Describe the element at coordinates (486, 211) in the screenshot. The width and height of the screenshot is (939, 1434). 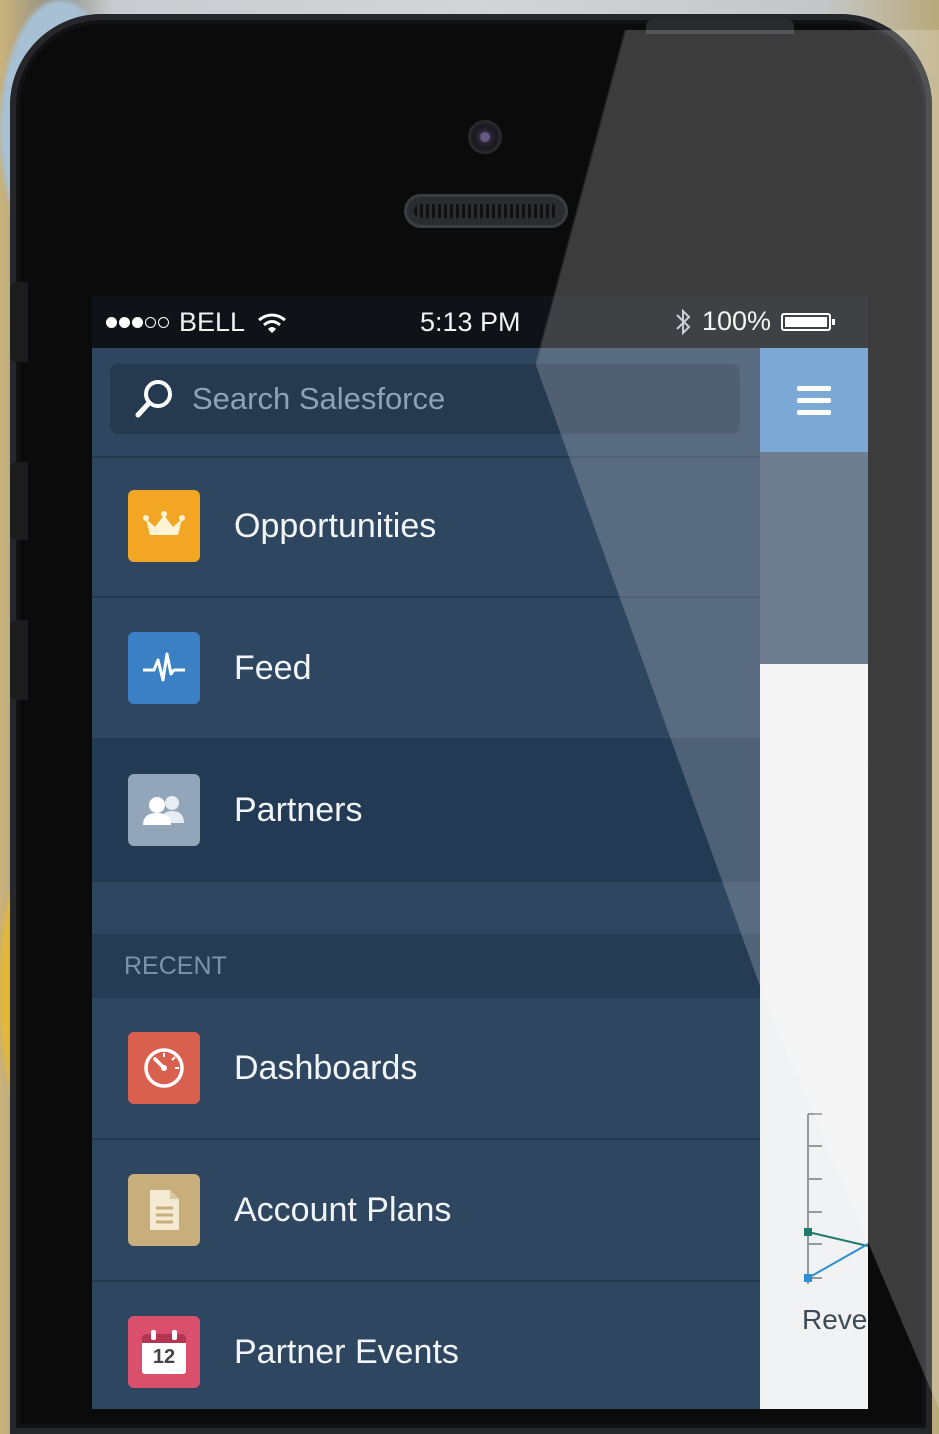
I see `earpiece-speaker` at that location.